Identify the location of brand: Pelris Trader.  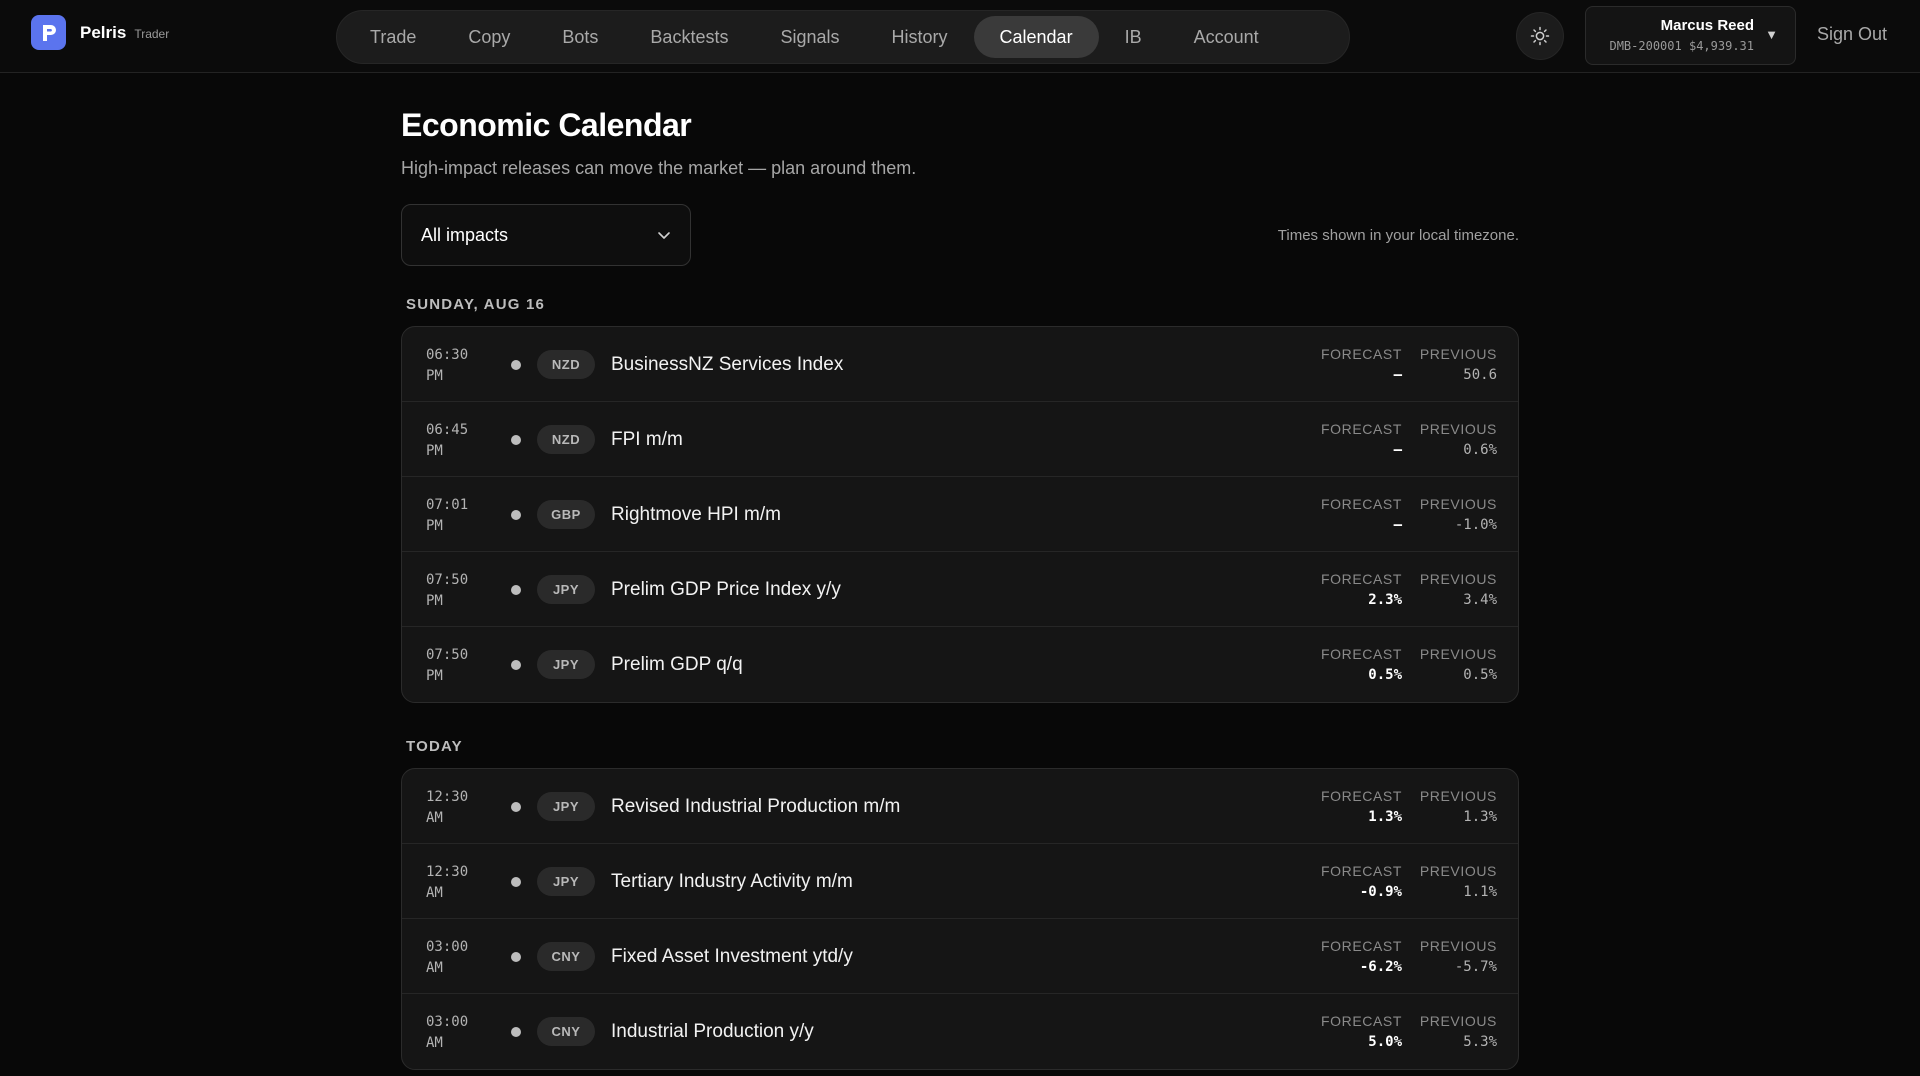
(100, 32).